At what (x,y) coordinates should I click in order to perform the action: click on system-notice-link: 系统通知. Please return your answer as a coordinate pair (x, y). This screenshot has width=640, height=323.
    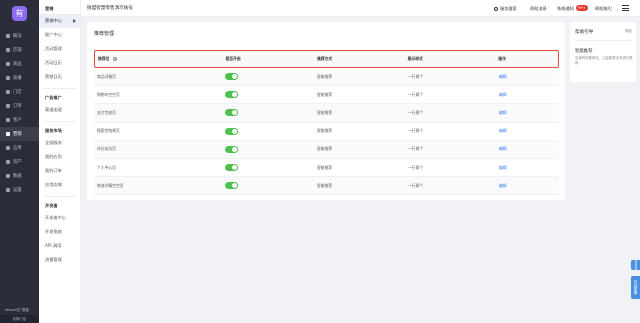
    Looking at the image, I should click on (565, 8).